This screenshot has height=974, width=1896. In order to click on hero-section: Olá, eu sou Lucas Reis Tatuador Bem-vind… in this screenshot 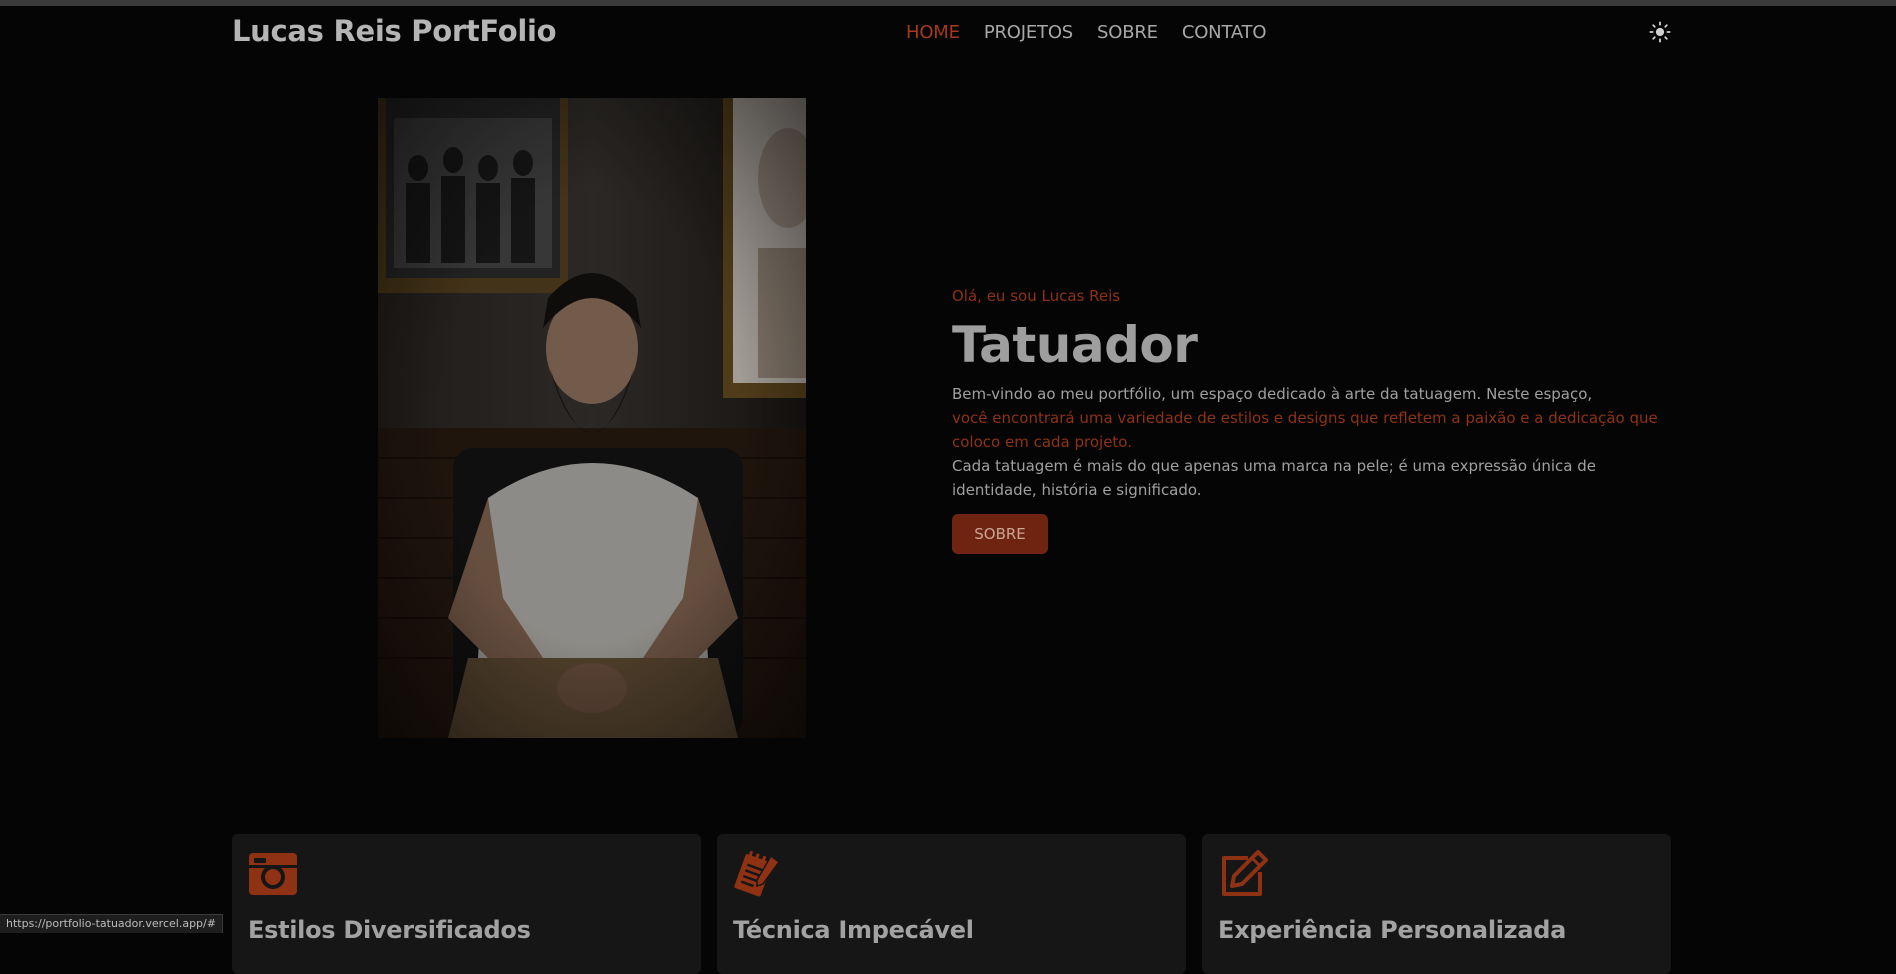, I will do `click(1312, 420)`.